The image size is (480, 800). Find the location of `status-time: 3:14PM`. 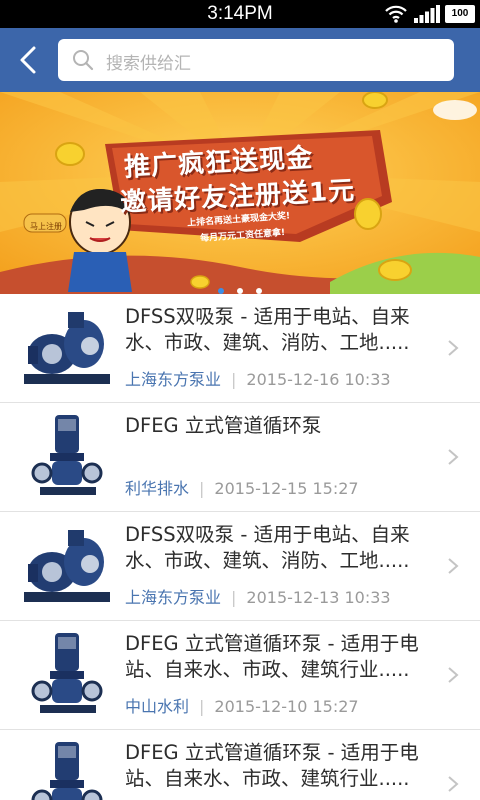

status-time: 3:14PM is located at coordinates (240, 13).